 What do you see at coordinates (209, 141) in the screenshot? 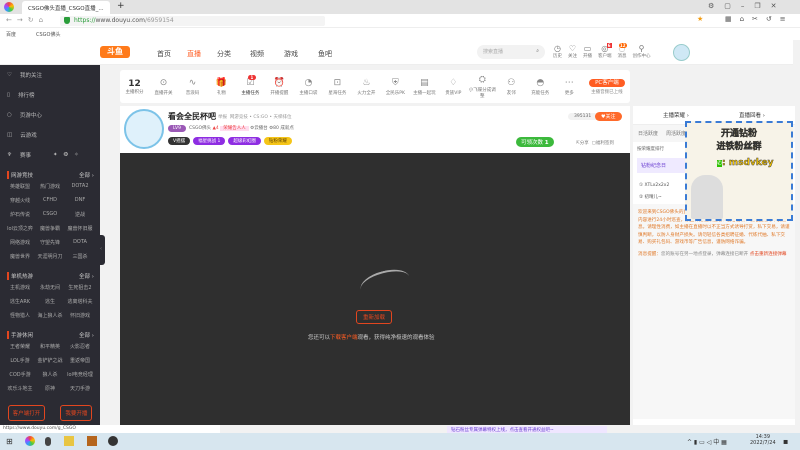
I see `chip: 福星挑战 1` at bounding box center [209, 141].